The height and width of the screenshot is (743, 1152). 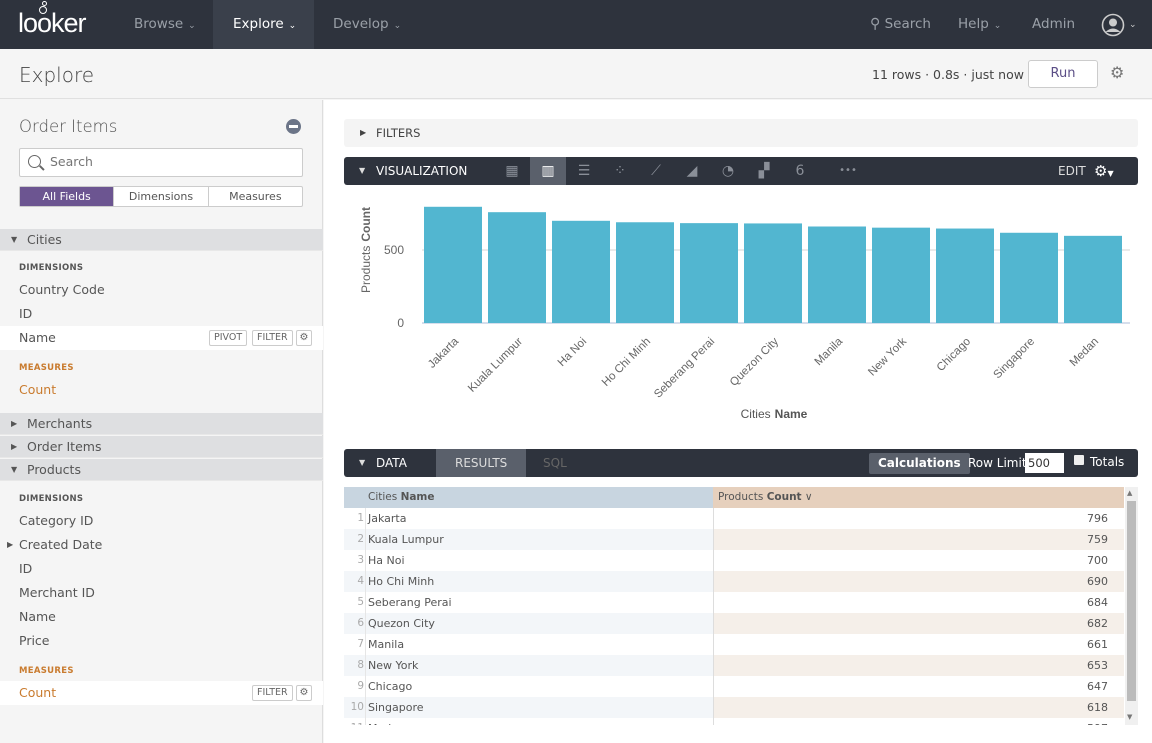 What do you see at coordinates (161, 424) in the screenshot?
I see `view-group-merchants: ▶ Merchants` at bounding box center [161, 424].